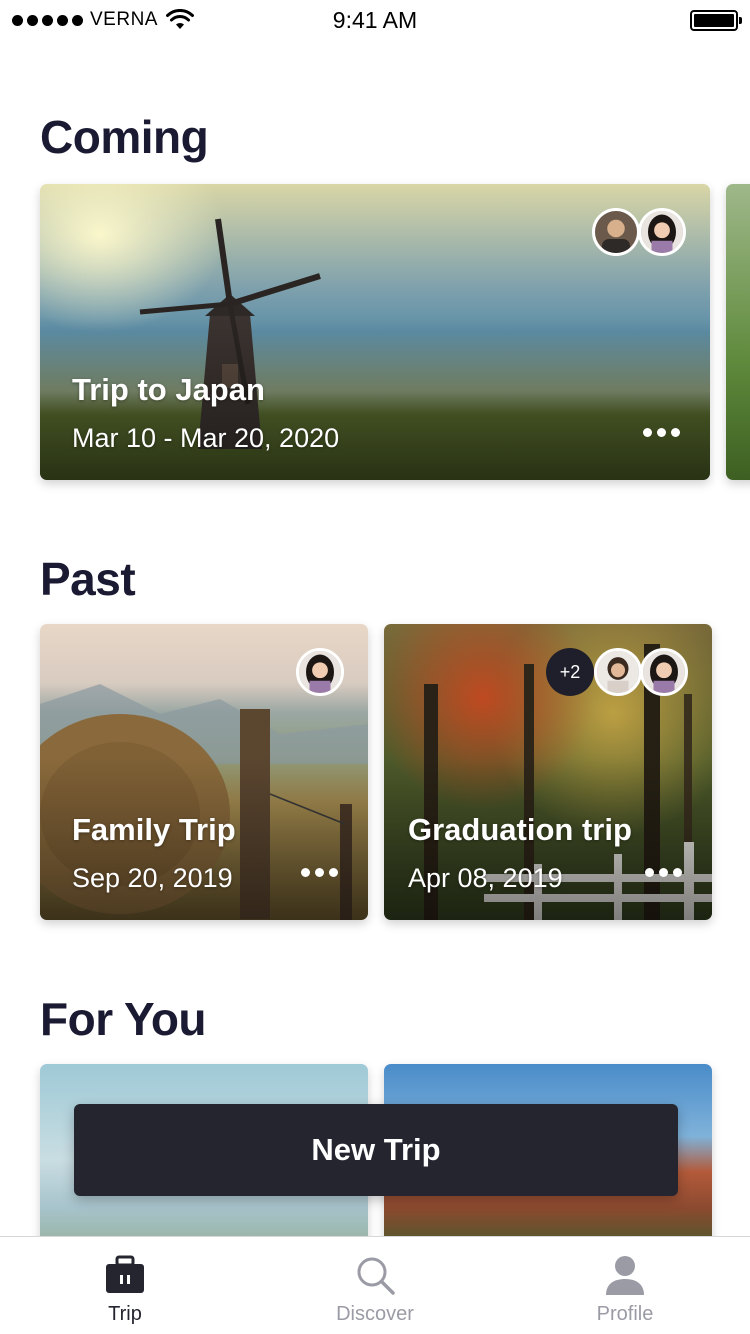 The width and height of the screenshot is (750, 1334). What do you see at coordinates (376, 1276) in the screenshot?
I see `search-icon` at bounding box center [376, 1276].